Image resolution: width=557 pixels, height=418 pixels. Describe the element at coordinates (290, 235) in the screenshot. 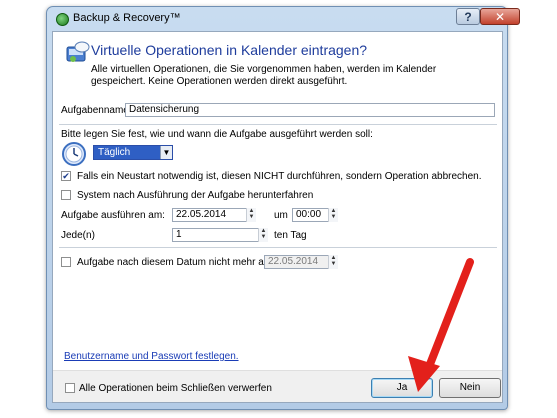

I see `every-unit-label: ten Tag` at that location.